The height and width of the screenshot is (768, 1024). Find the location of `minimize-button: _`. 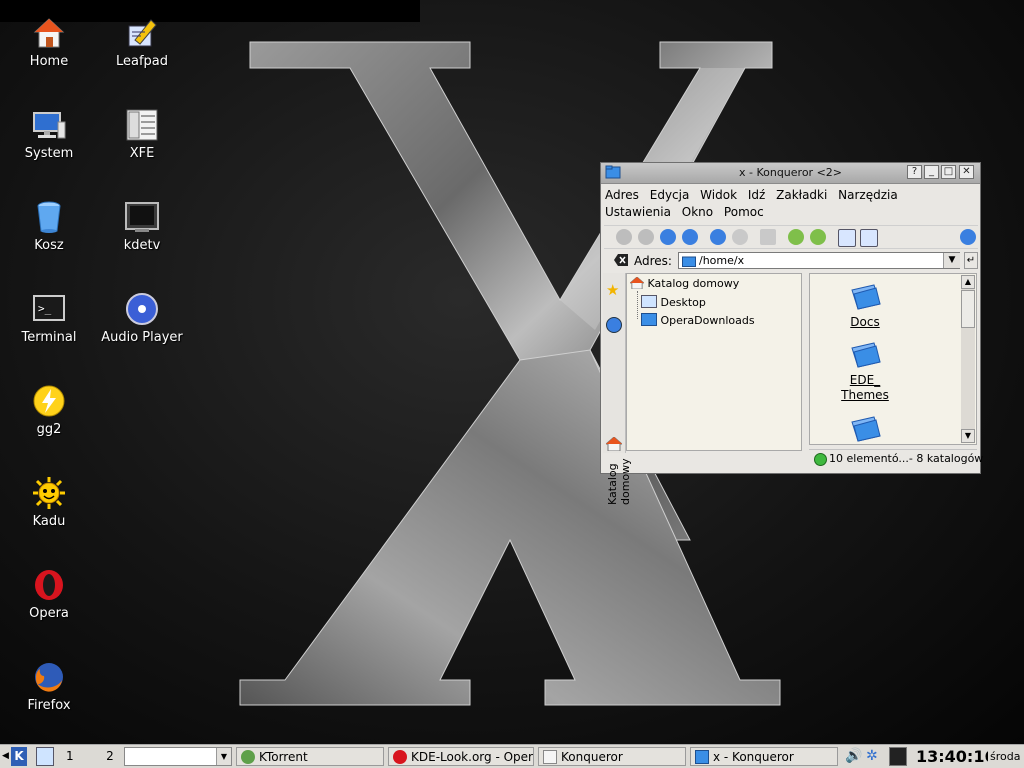

minimize-button: _ is located at coordinates (931, 172).